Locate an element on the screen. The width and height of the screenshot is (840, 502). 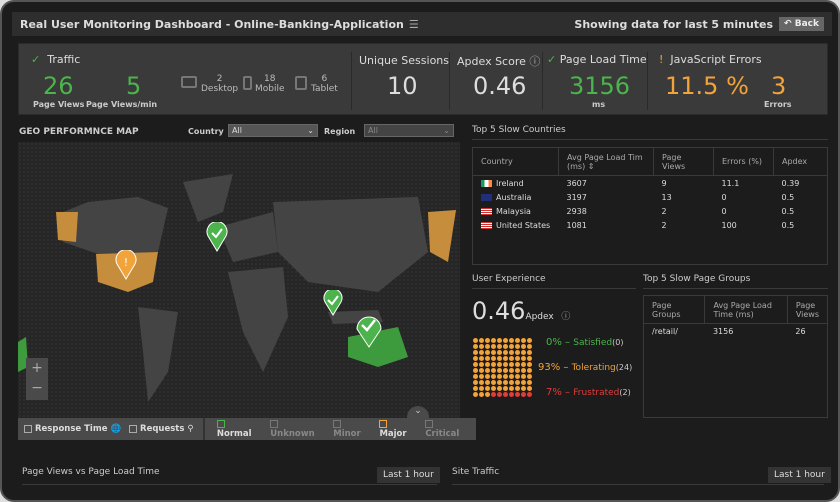
chevron-down-icon: ⌄ is located at coordinates (446, 130).